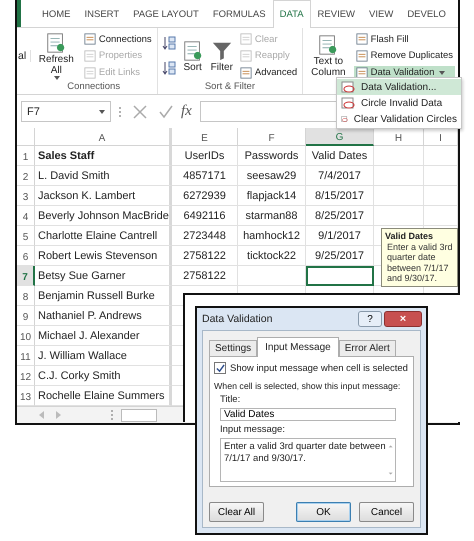  Describe the element at coordinates (367, 348) in the screenshot. I see `dialog-tab: Error Alert` at that location.